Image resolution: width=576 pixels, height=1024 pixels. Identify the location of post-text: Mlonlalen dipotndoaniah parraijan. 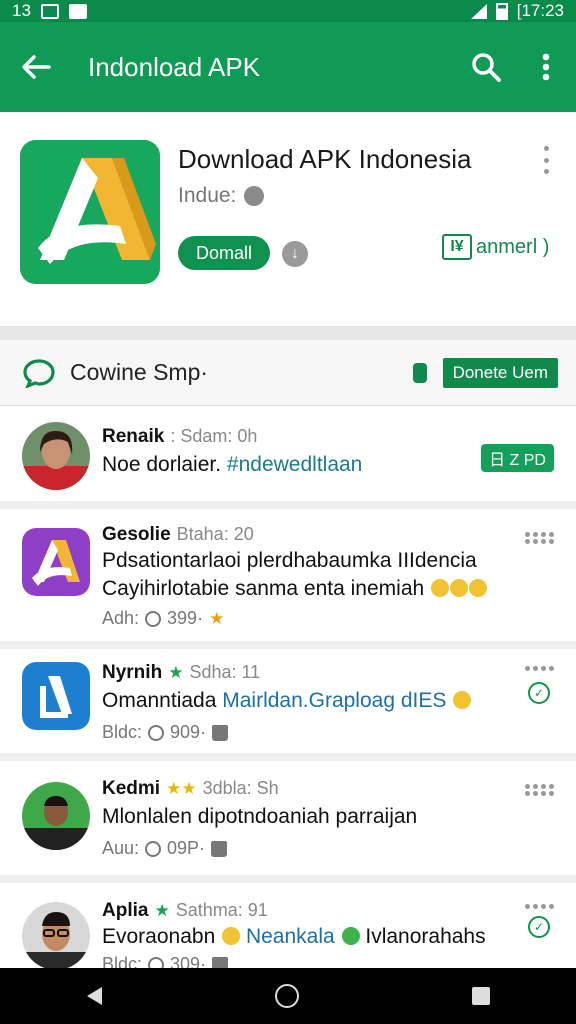
(260, 816).